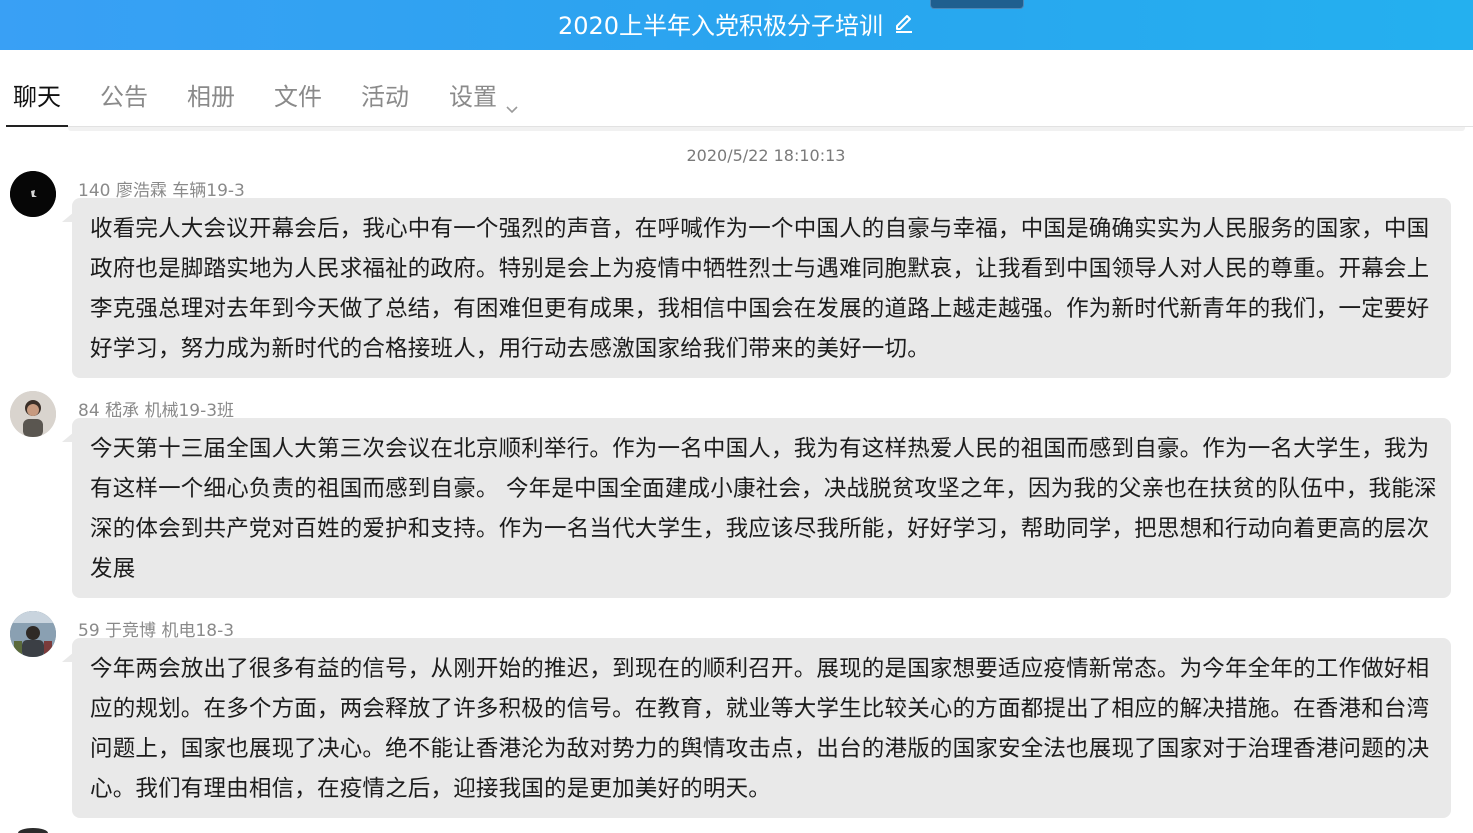 The image size is (1473, 833). I want to click on tab-bar: 聊天 公告 相册 文件 活动 设置, so click(736, 89).